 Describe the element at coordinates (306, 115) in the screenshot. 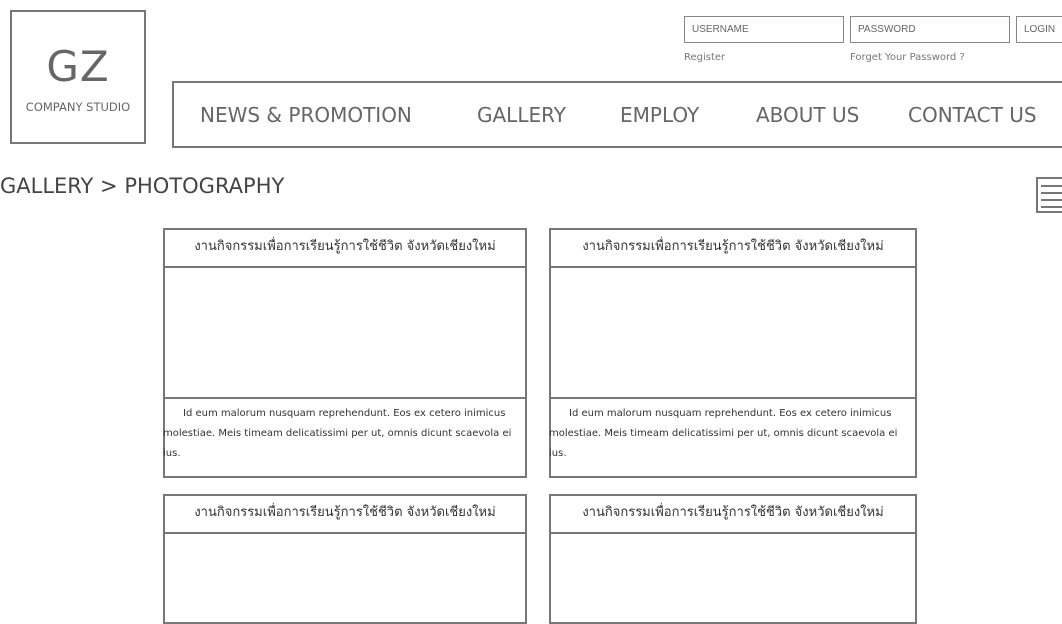

I see `nav-item-news-promotion: NEWS & PROMOTION` at that location.